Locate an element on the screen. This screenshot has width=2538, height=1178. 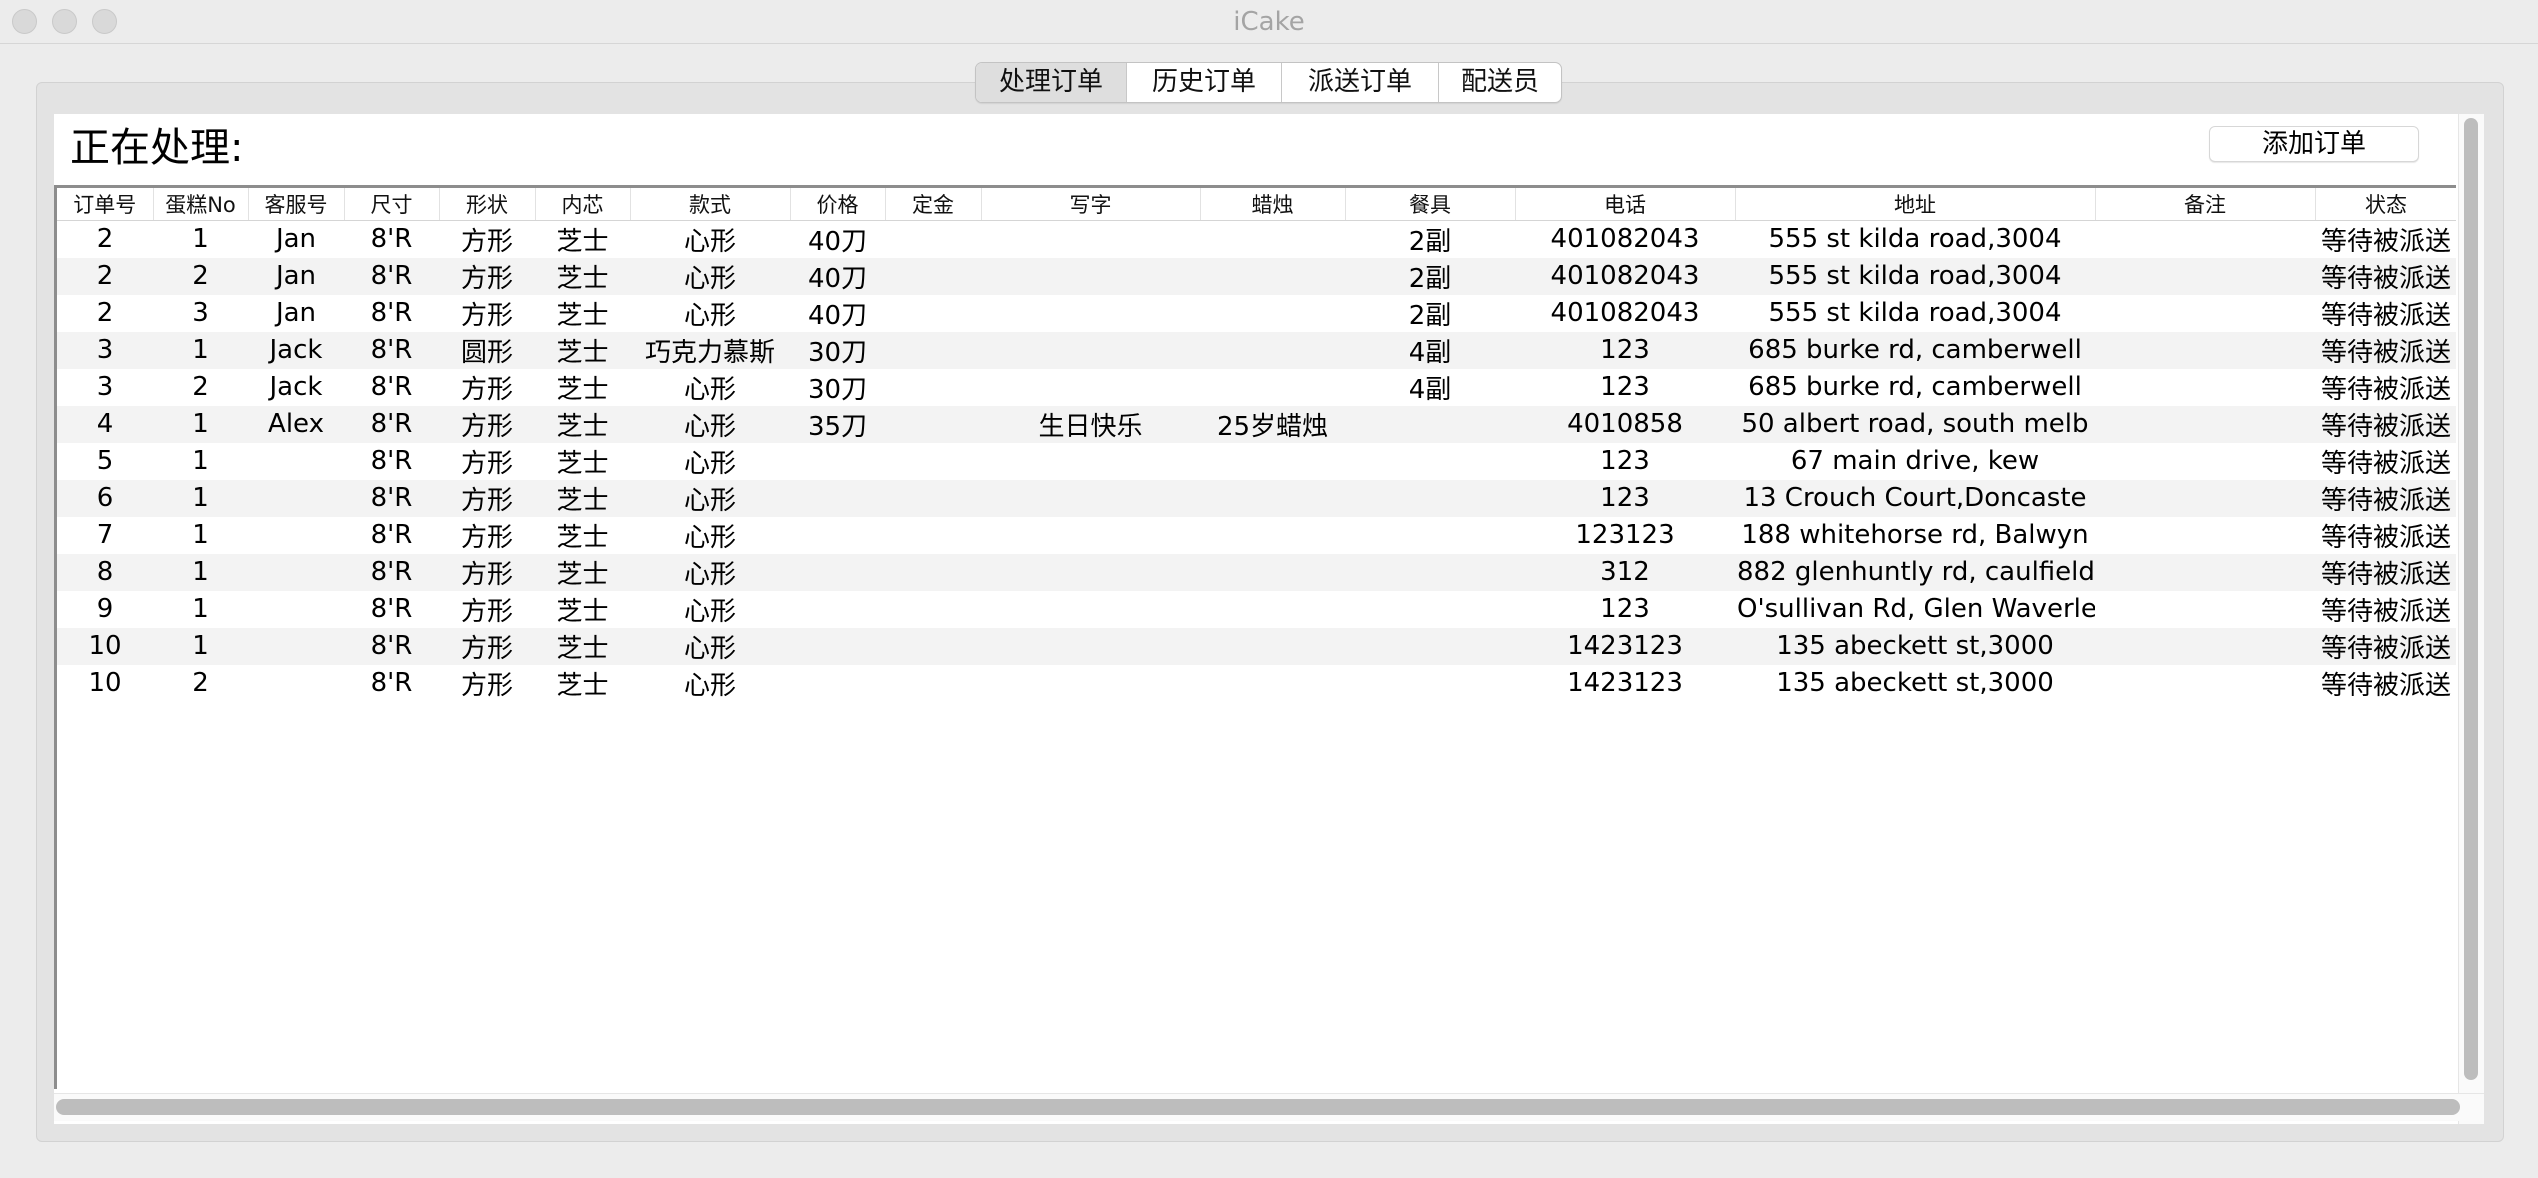
tab-delivery-orders: 派送订单 is located at coordinates (1360, 82).